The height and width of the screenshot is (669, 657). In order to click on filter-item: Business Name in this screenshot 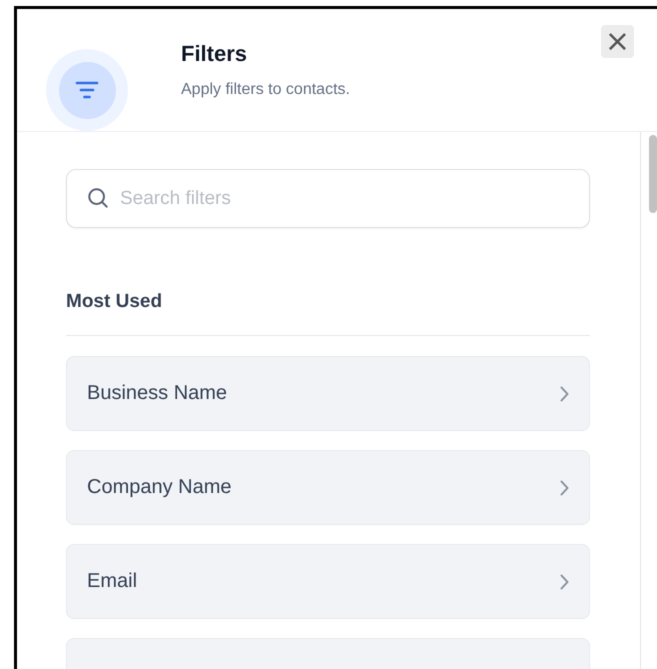, I will do `click(328, 393)`.